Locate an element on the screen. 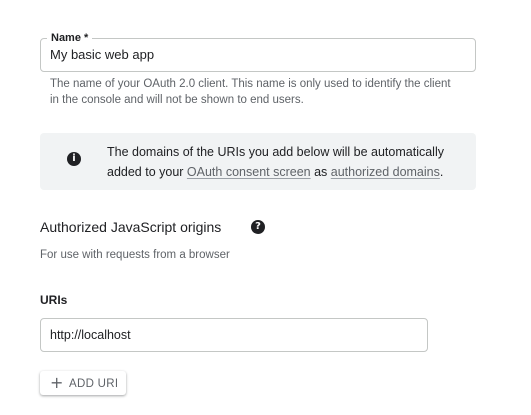 The image size is (531, 415). name-field-value: My basic web app is located at coordinates (102, 55).